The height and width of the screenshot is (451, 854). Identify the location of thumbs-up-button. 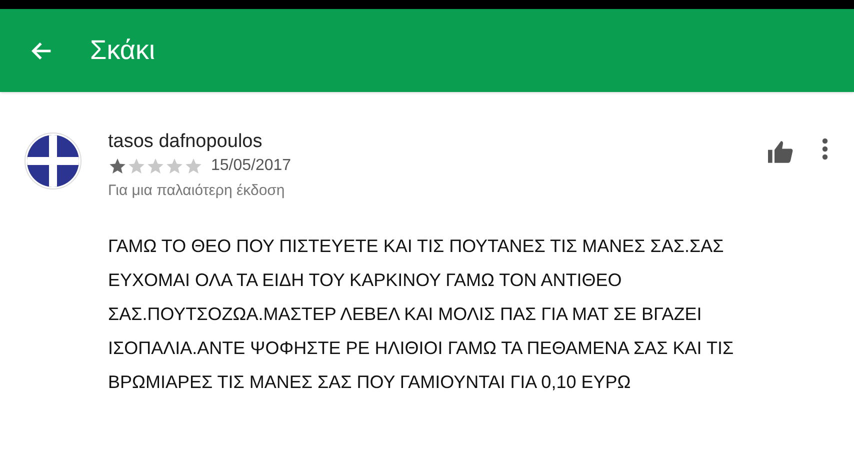
(781, 152).